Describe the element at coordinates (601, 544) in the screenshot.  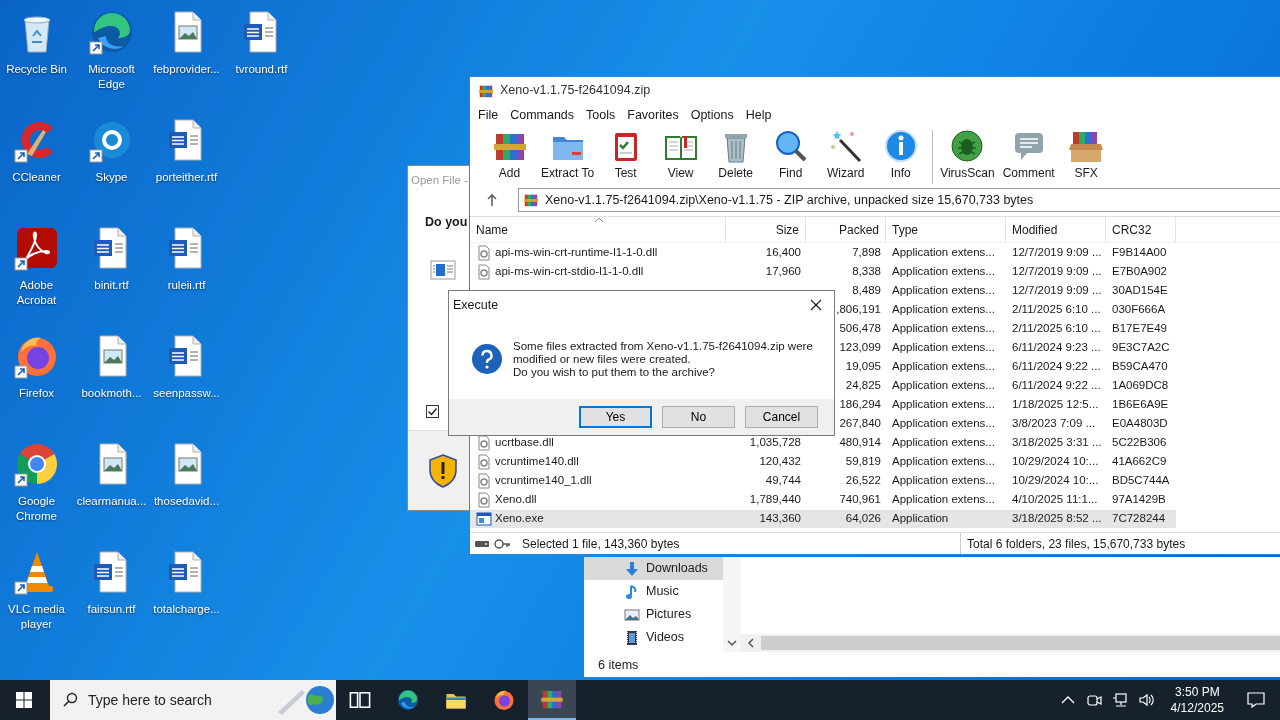
I see `status-text: Selected 1 file, 143,360 bytes` at that location.